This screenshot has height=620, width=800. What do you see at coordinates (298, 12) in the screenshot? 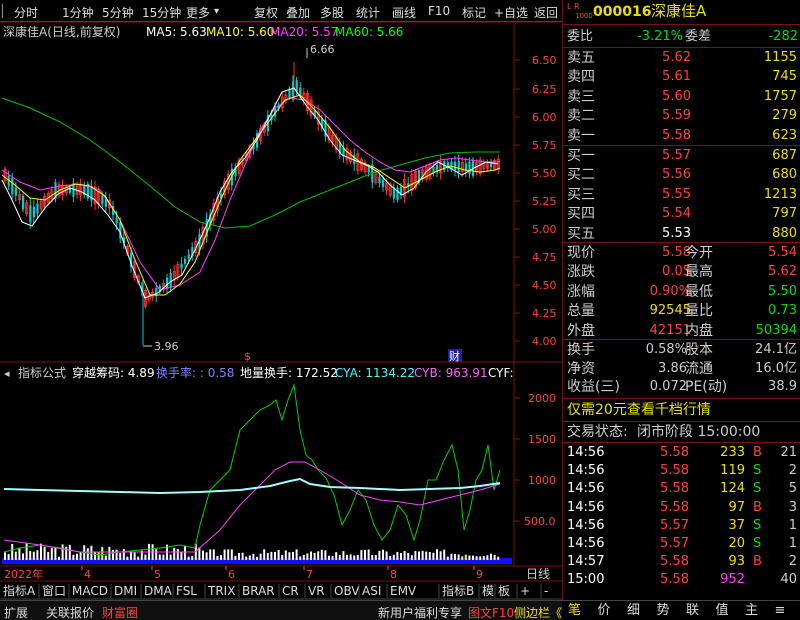
I see `toolbar-item-diejia: 叠加` at bounding box center [298, 12].